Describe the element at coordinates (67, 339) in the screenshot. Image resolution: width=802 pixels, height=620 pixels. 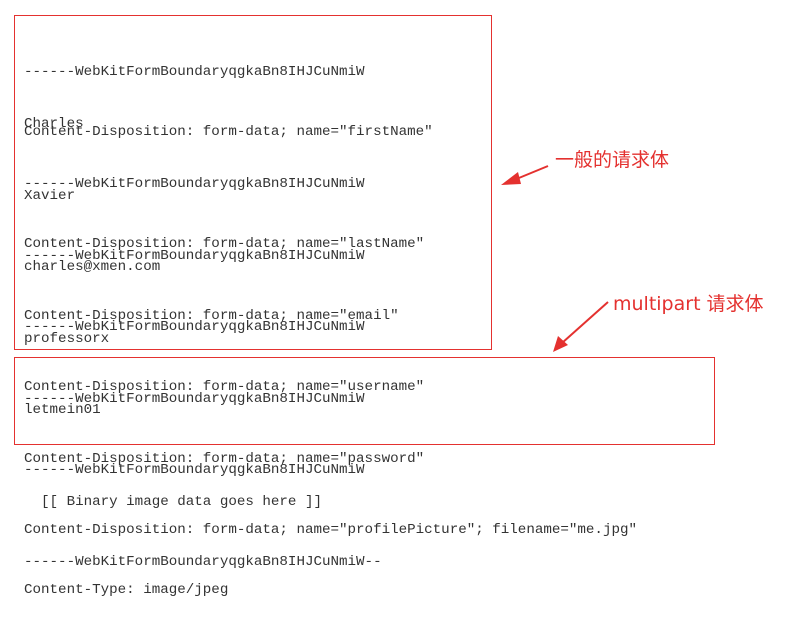
I see `field-value-line: professorx` at that location.